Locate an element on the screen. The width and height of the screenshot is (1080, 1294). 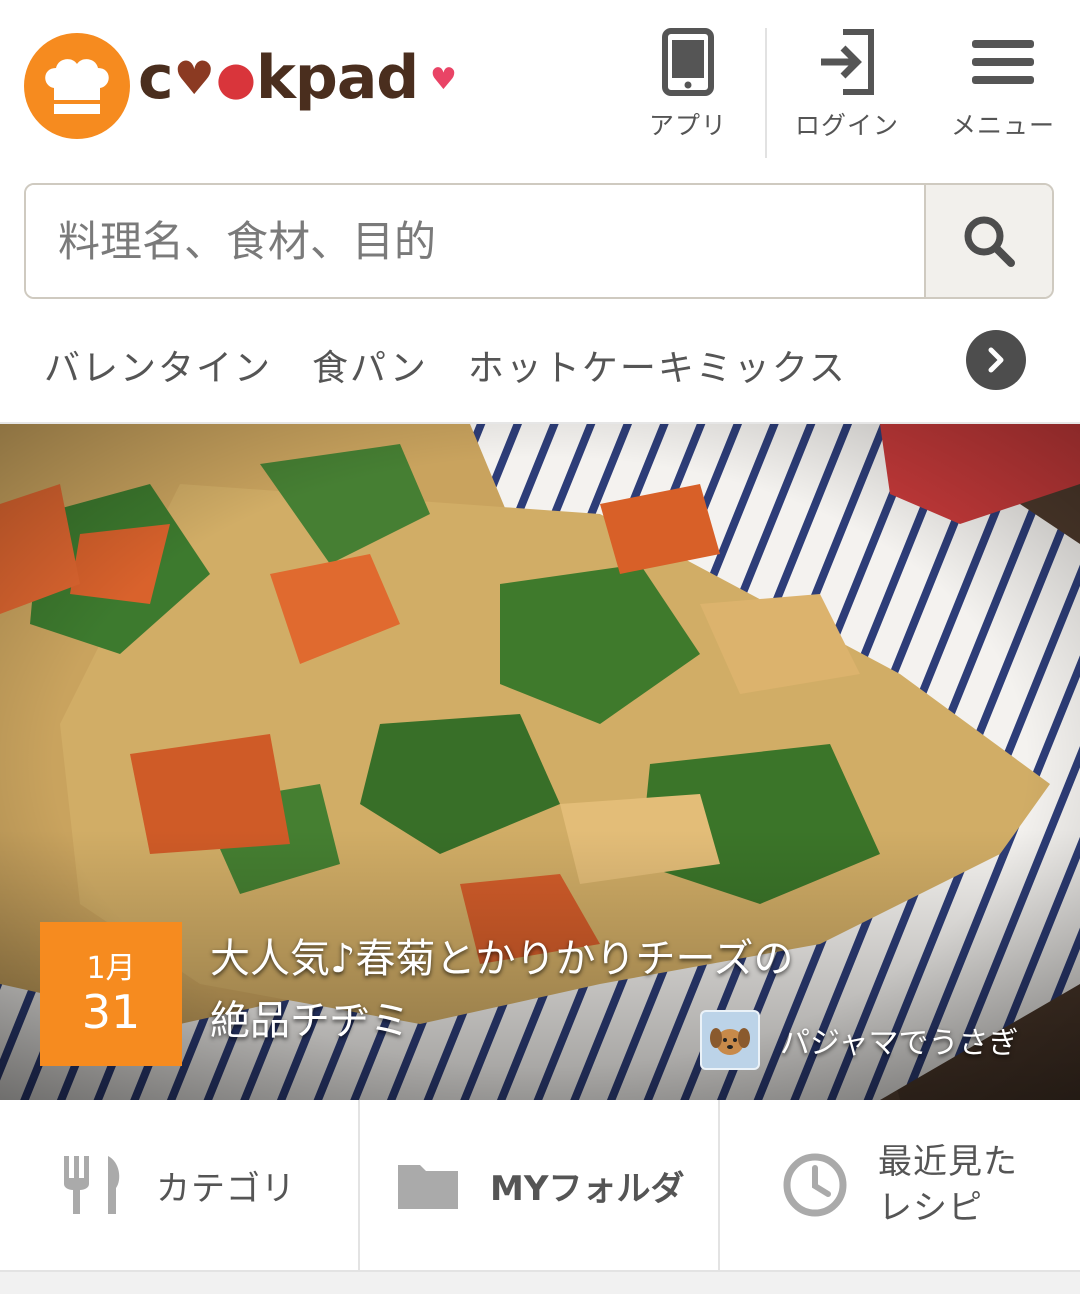
strawberry-icon: ● is located at coordinates (235, 78).